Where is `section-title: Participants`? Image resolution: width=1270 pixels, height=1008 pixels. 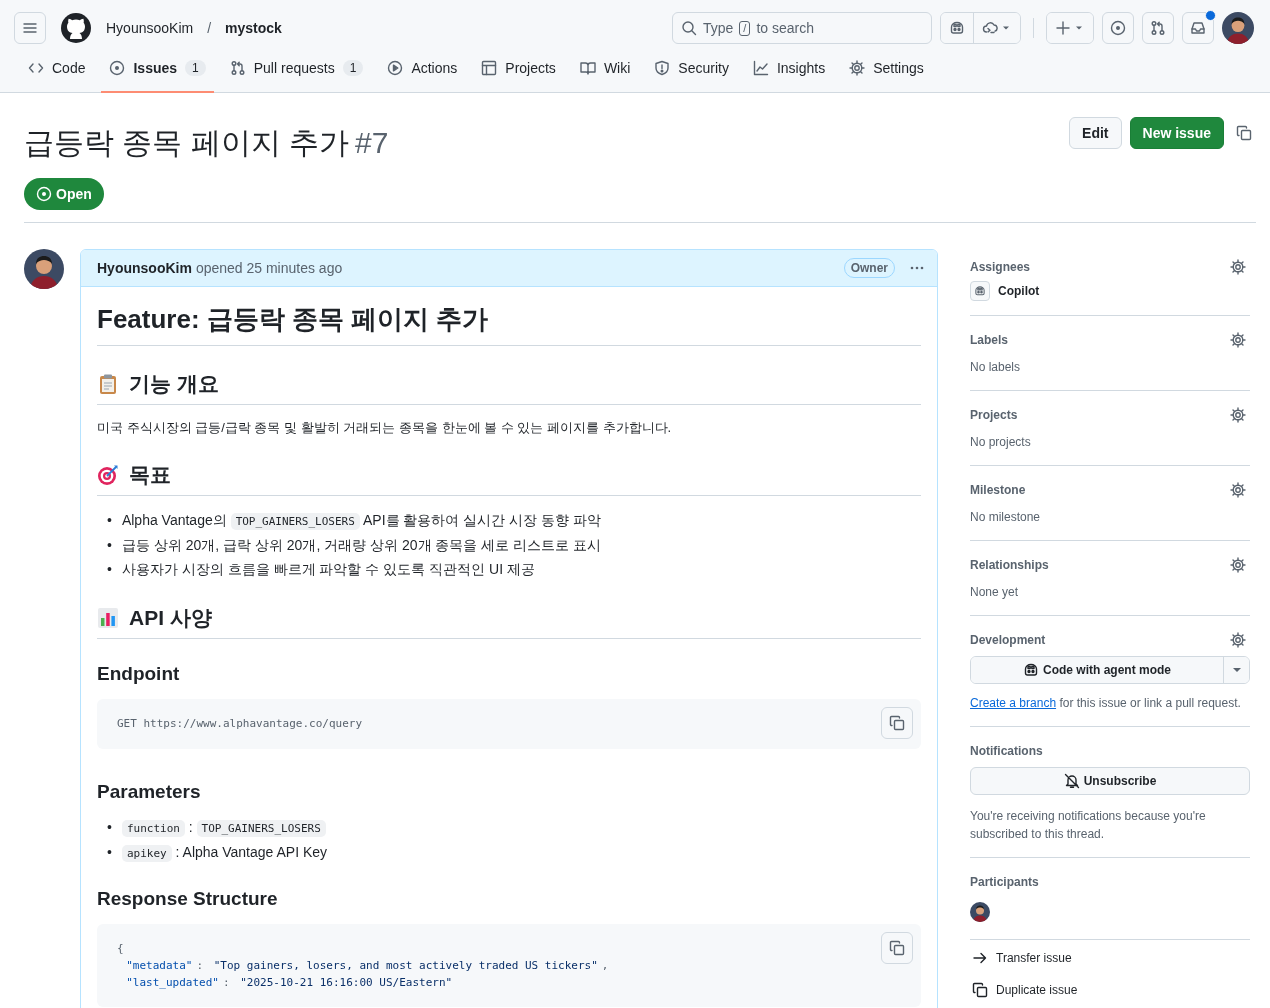
section-title: Participants is located at coordinates (1004, 882).